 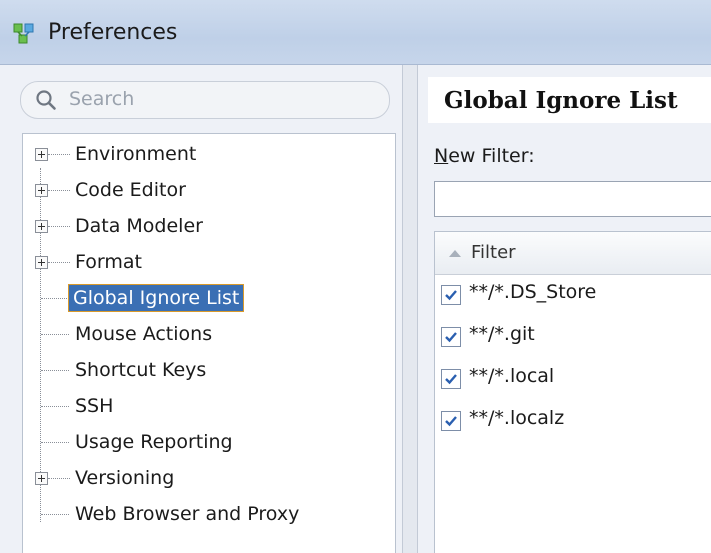 I want to click on tree-item-label: Versioning, so click(x=125, y=478).